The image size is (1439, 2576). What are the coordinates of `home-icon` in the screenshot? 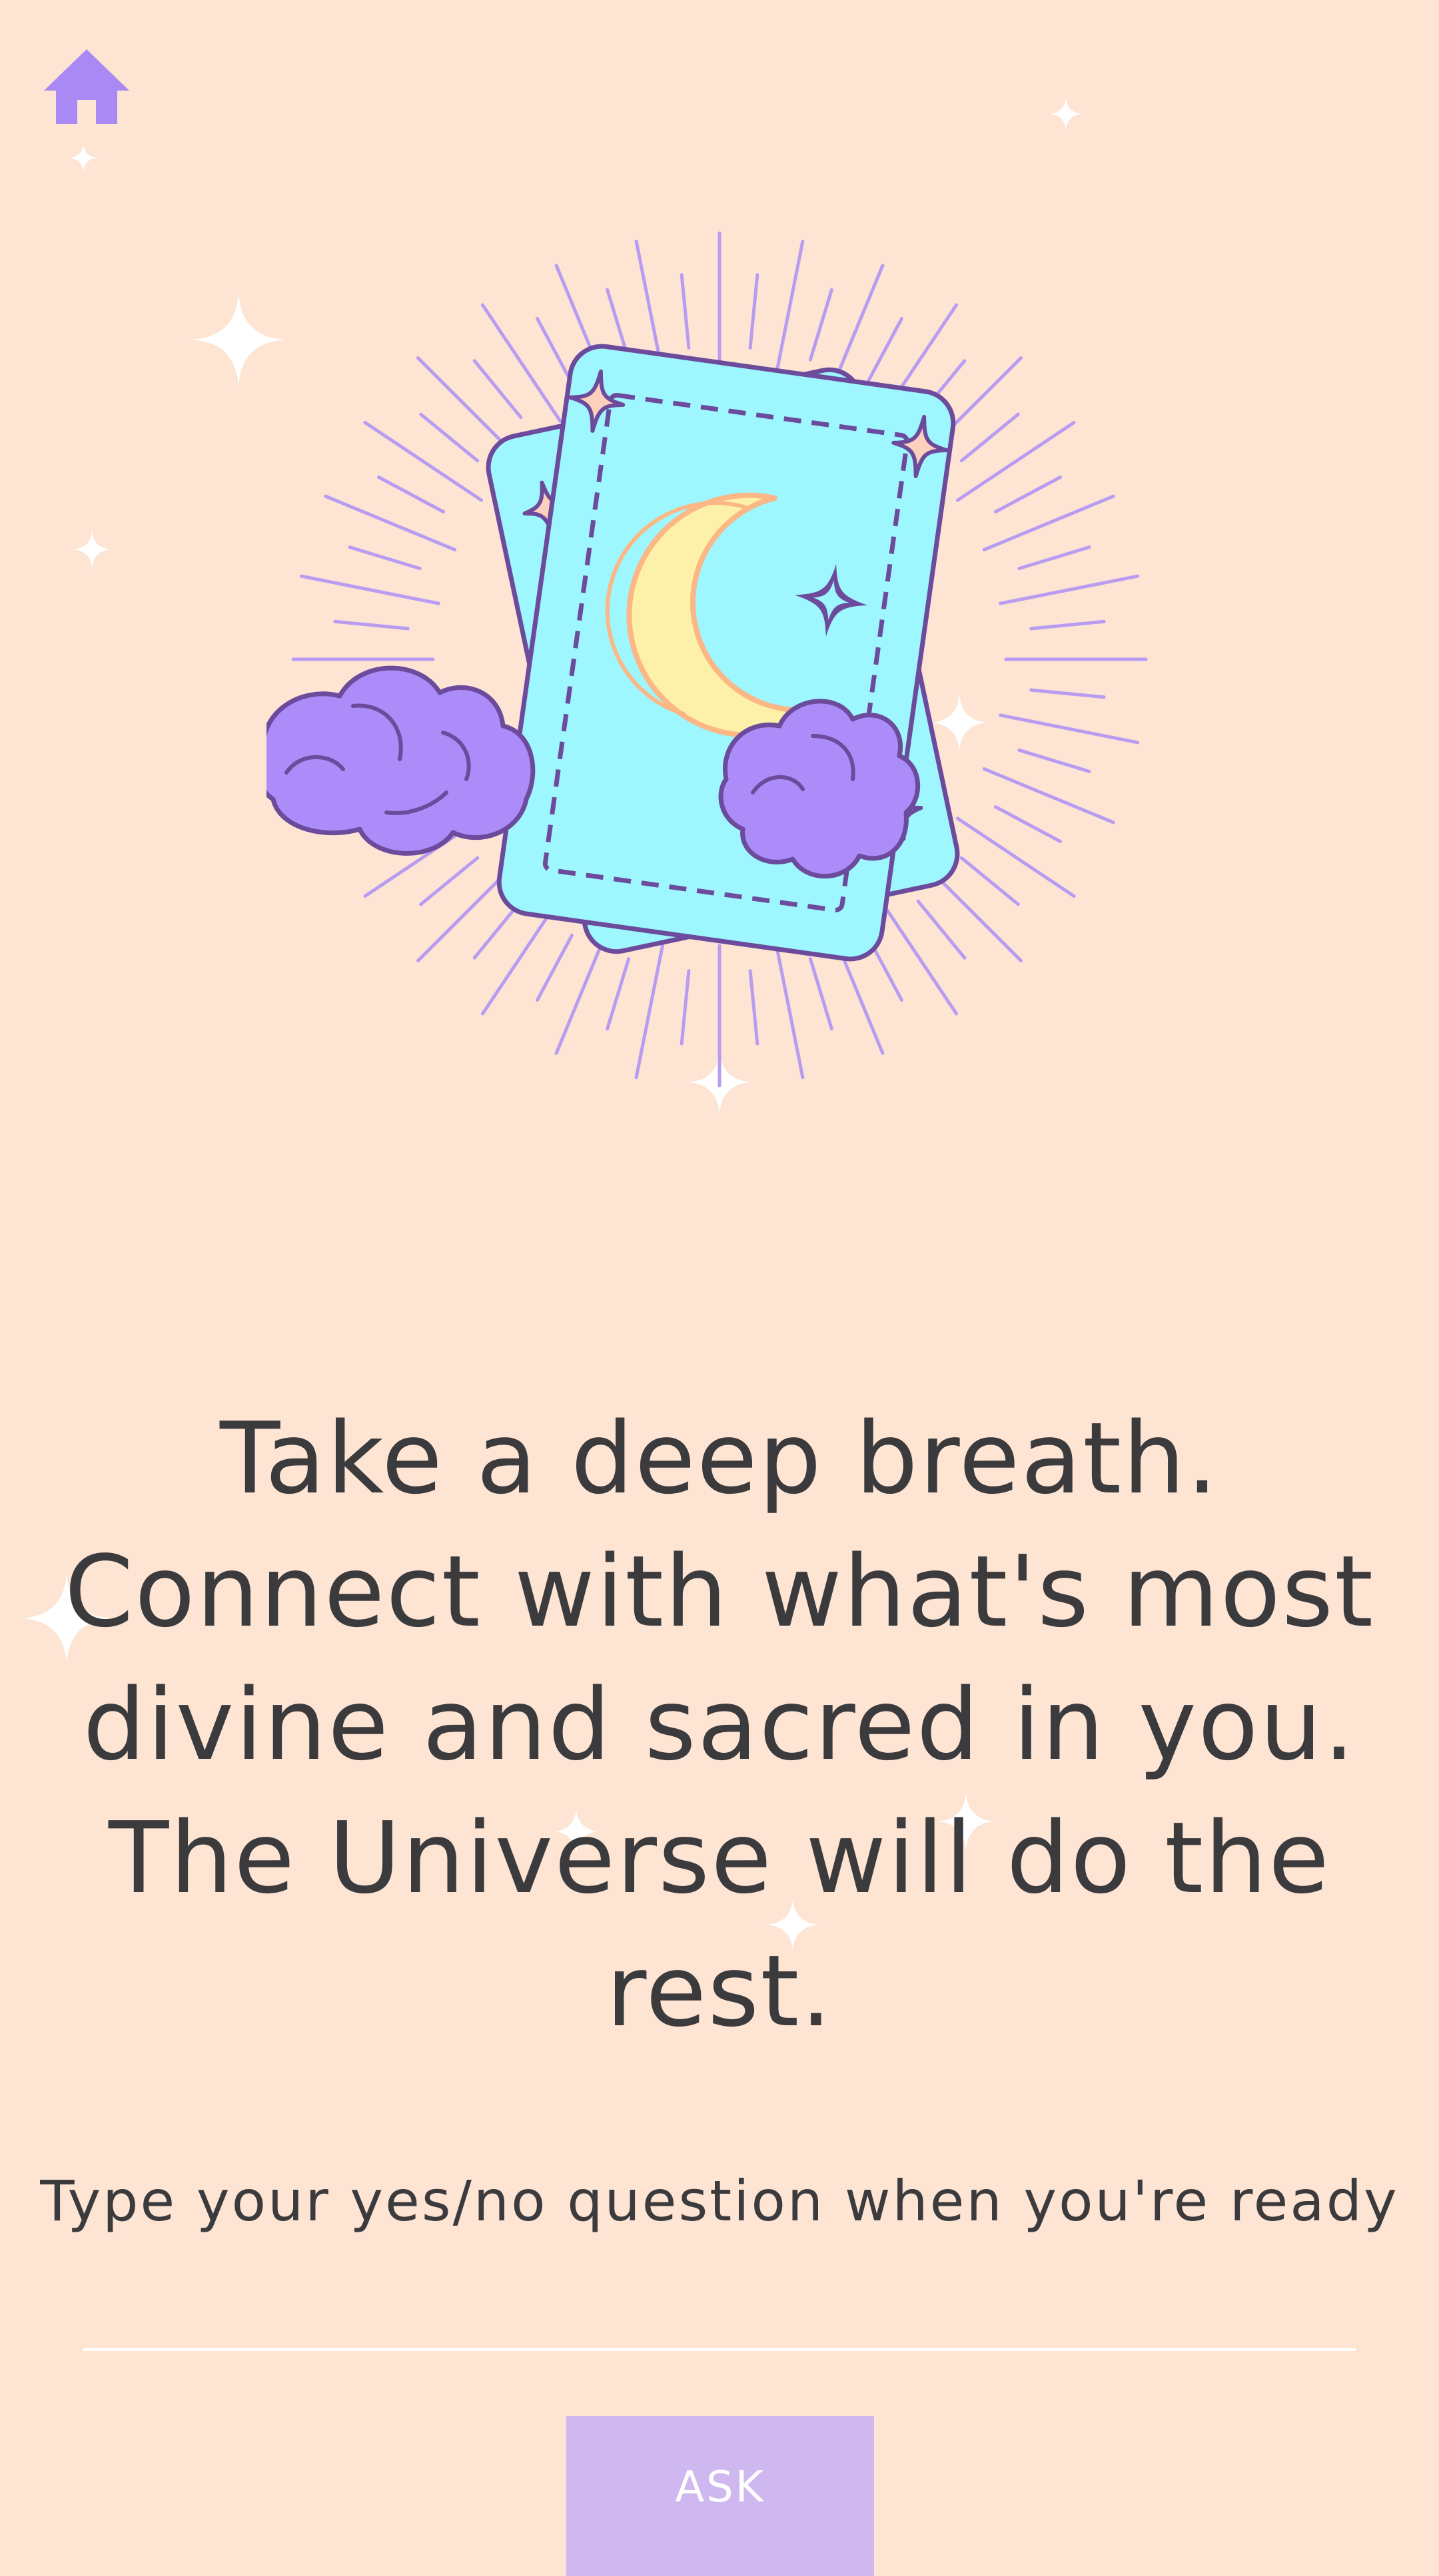 It's located at (86, 86).